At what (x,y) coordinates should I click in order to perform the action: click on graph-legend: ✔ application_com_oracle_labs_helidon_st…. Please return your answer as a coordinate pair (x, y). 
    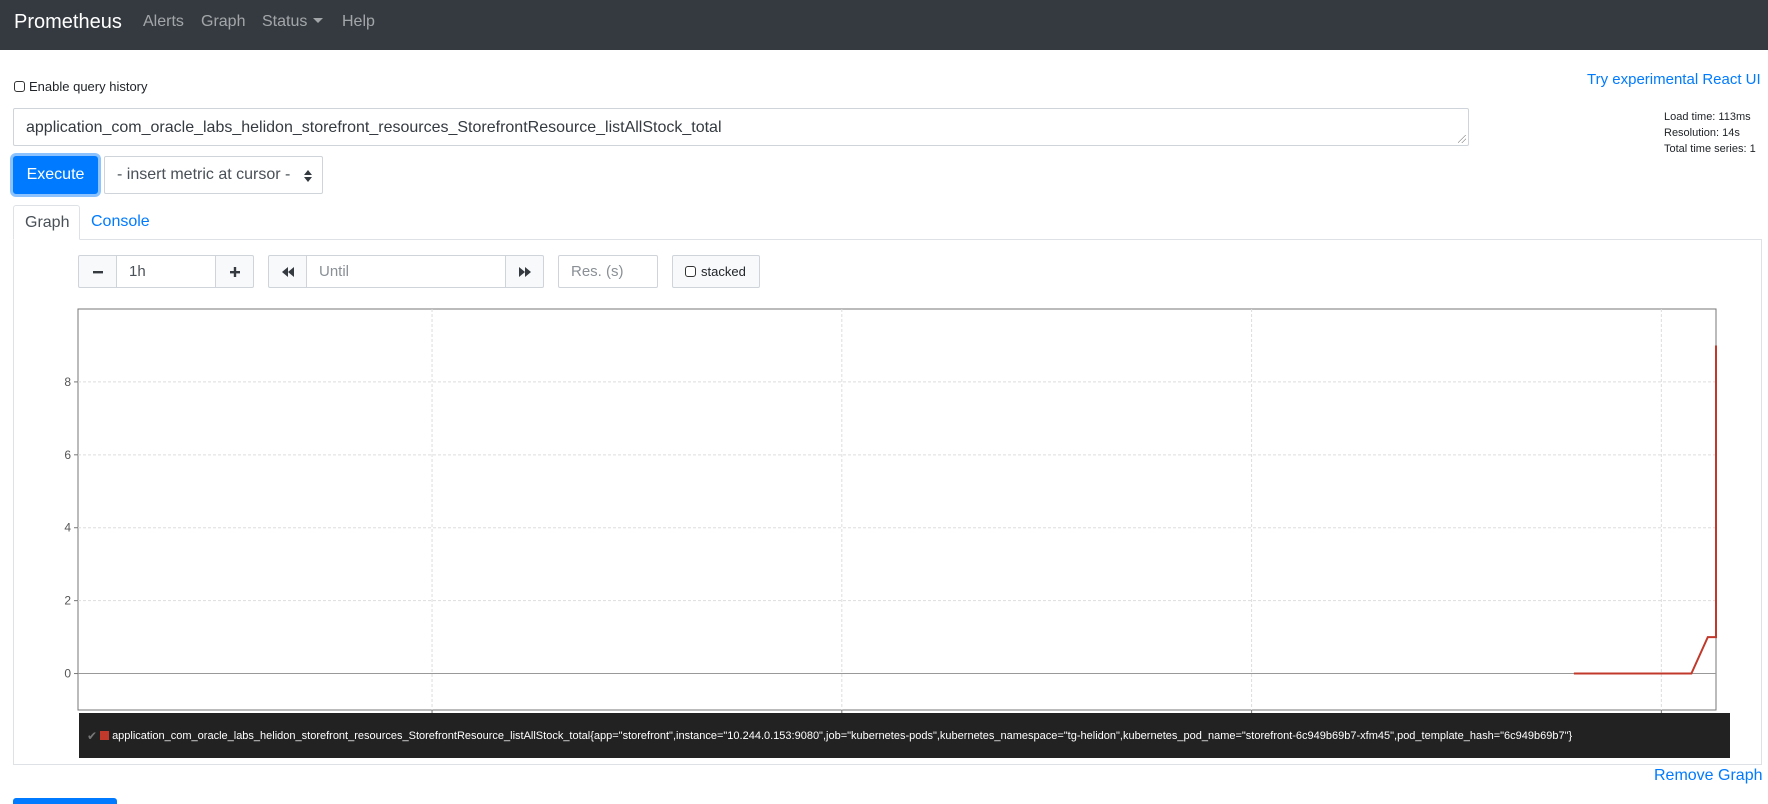
    Looking at the image, I should click on (904, 735).